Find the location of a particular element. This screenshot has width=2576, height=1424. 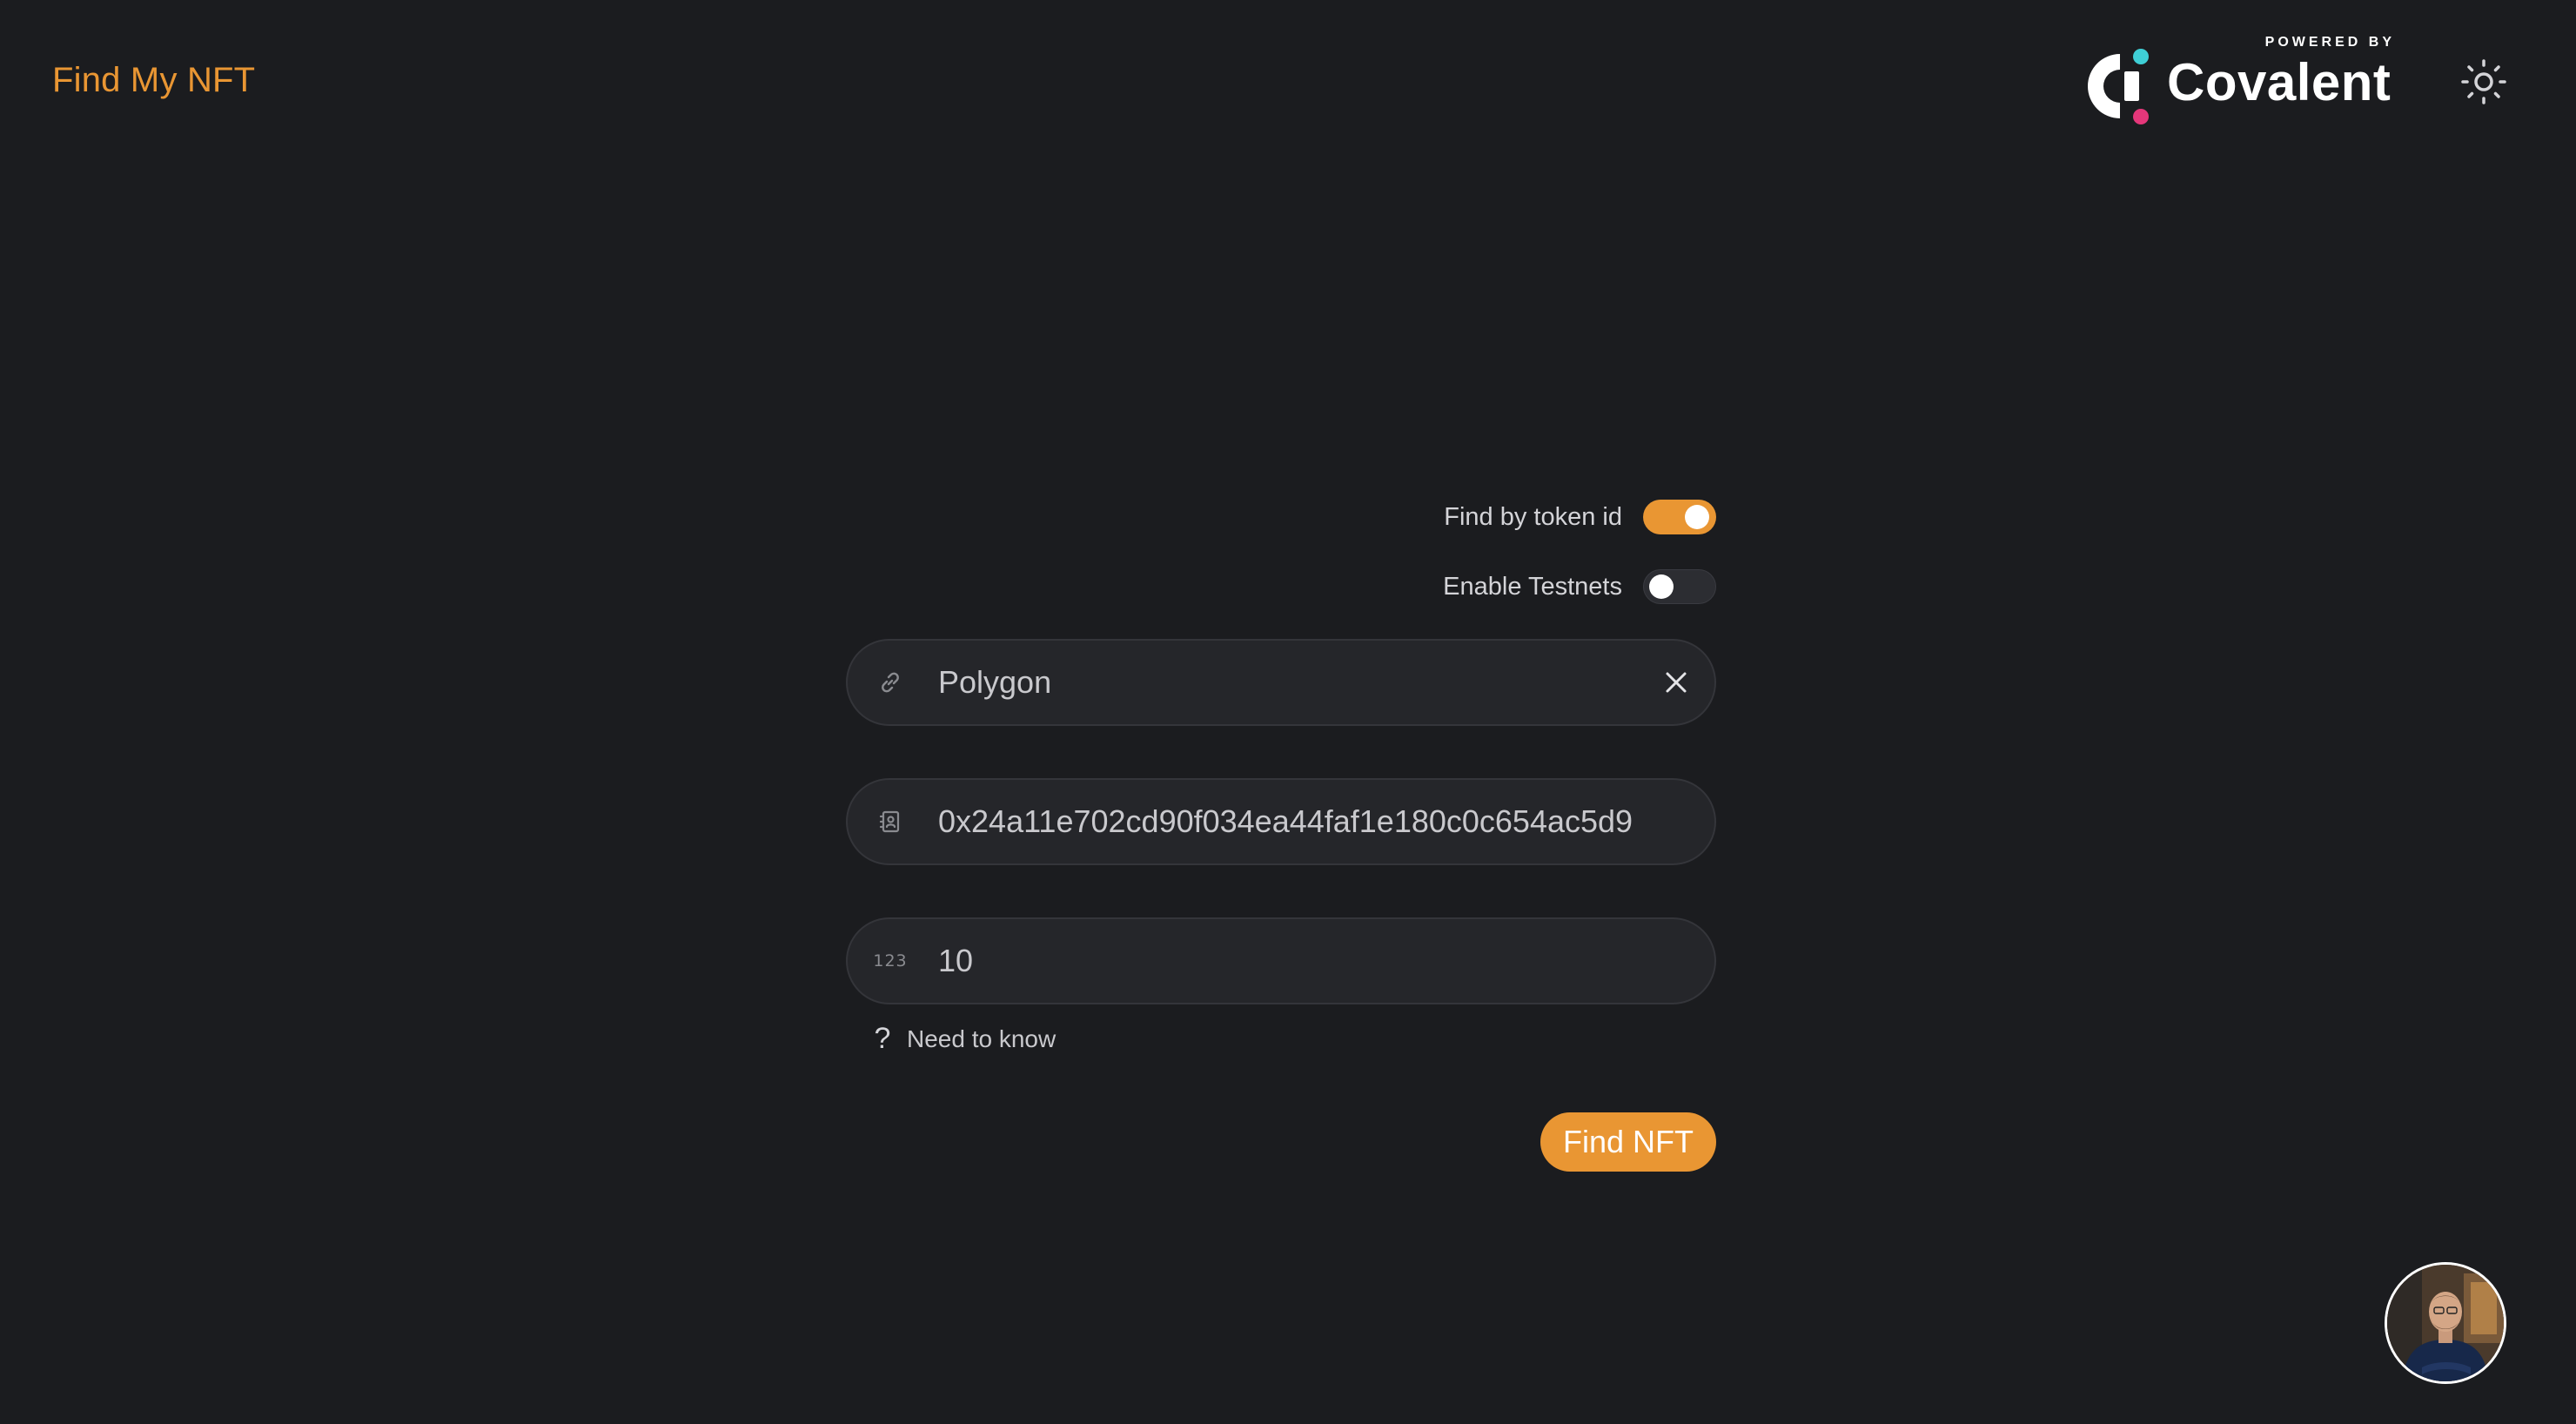

avatar-photo is located at coordinates (2445, 1323).